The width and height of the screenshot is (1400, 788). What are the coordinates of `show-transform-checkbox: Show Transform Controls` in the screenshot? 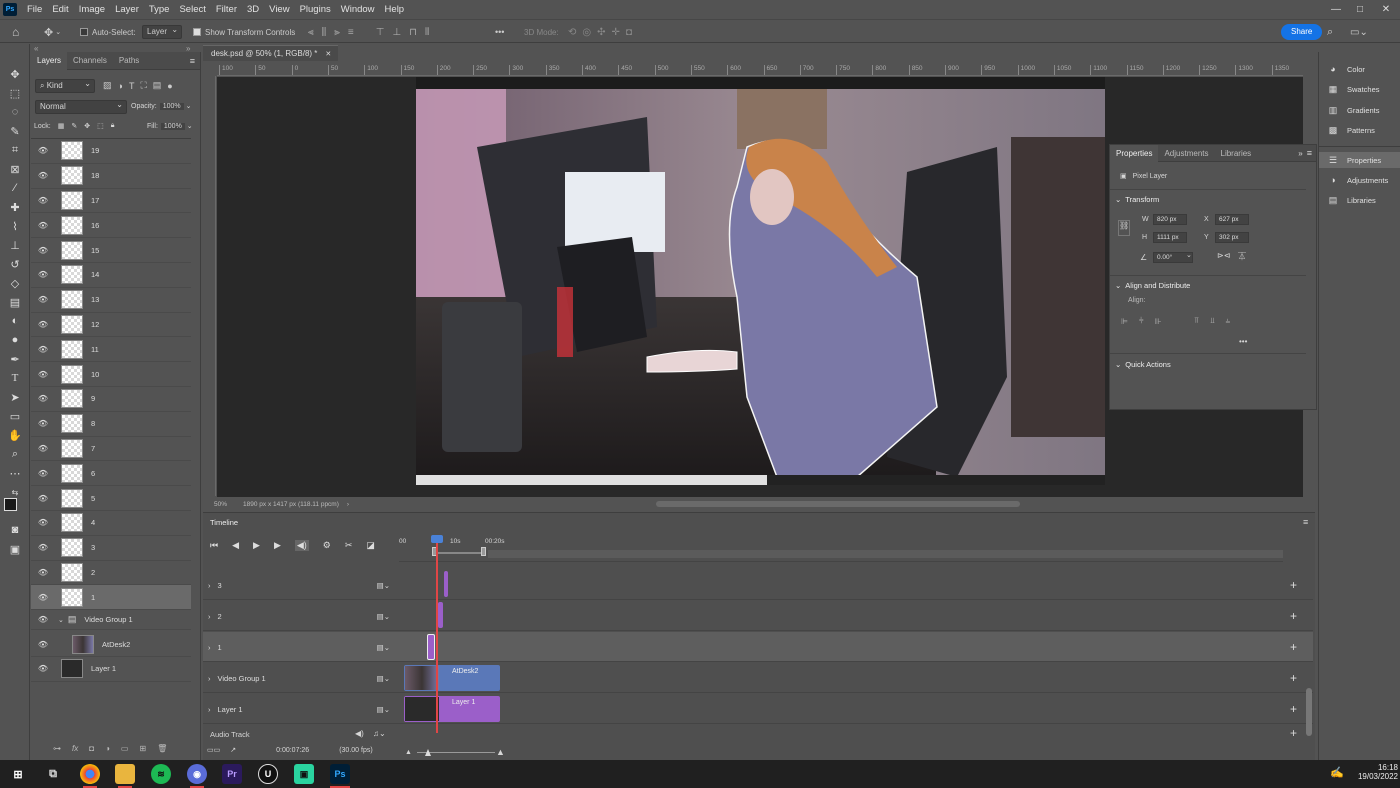 It's located at (244, 32).